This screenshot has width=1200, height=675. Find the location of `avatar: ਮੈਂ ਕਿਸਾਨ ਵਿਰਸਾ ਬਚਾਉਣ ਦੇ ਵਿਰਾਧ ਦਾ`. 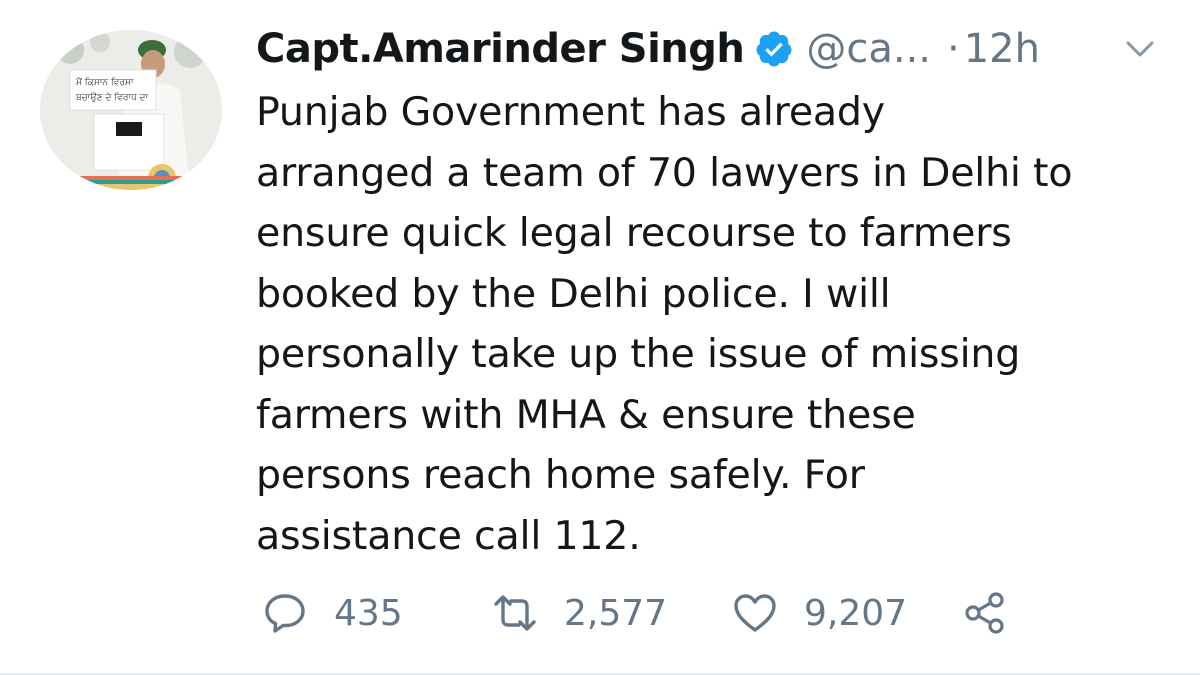

avatar: ਮੈਂ ਕਿਸਾਨ ਵਿਰਸਾ ਬਚਾਉਣ ਦੇ ਵਿਰਾਧ ਦਾ is located at coordinates (131, 110).